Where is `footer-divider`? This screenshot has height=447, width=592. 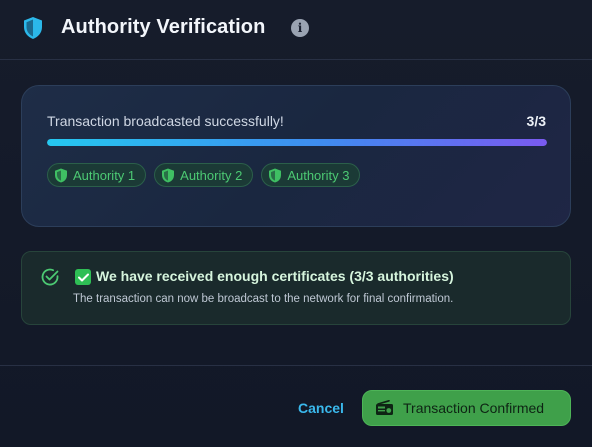
footer-divider is located at coordinates (296, 365).